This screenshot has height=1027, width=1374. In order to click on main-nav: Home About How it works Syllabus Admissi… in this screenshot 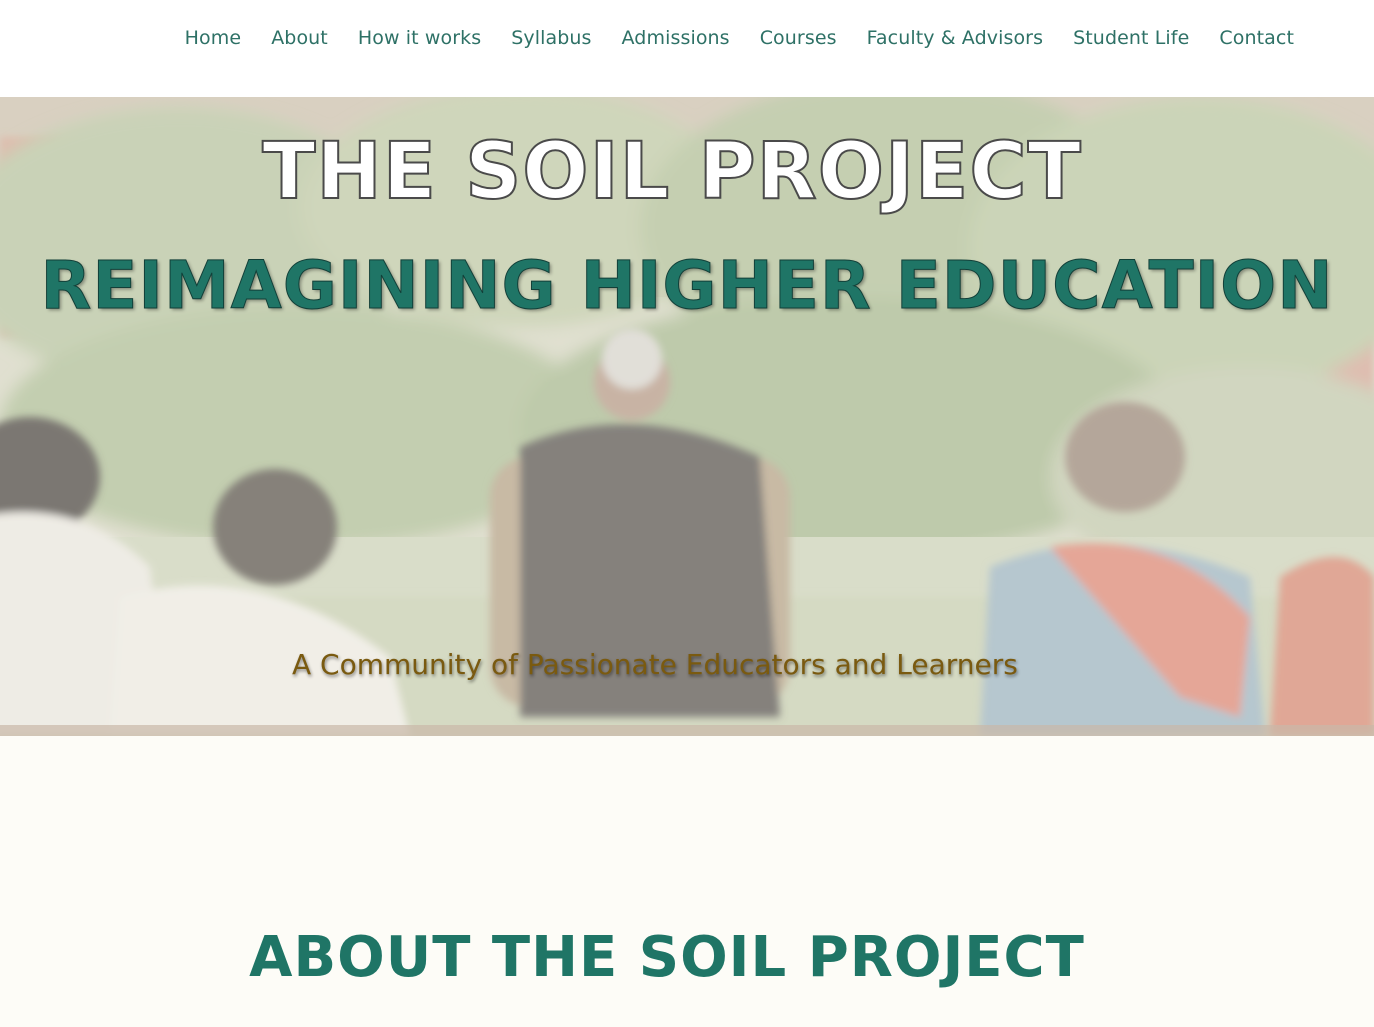, I will do `click(739, 38)`.